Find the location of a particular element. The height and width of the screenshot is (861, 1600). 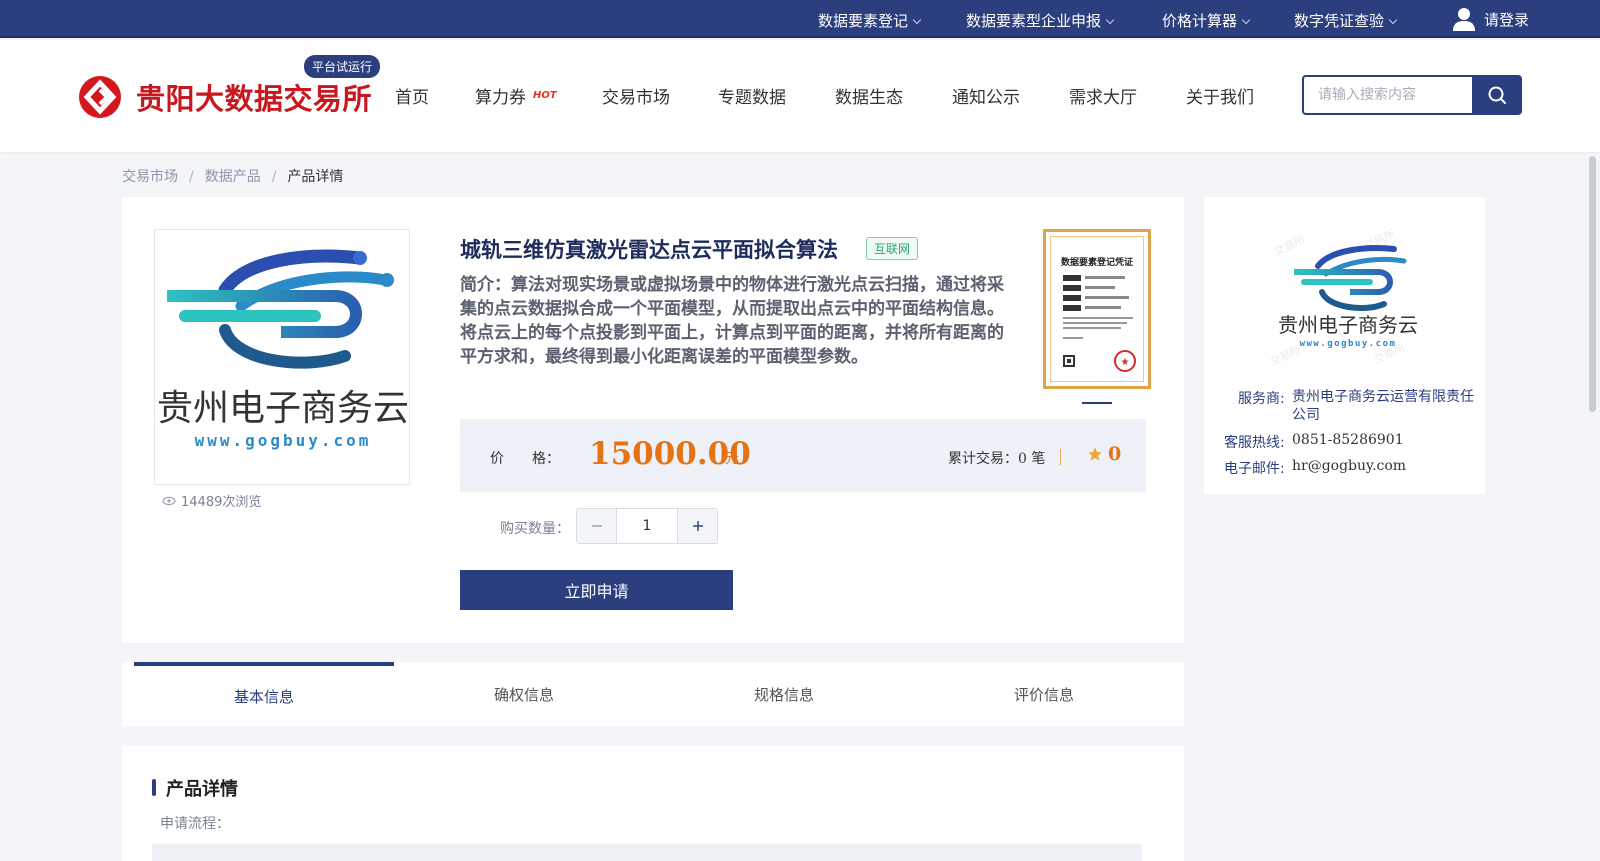

product-image: 贵州电子商务云 www.gogbuy.com is located at coordinates (282, 357).